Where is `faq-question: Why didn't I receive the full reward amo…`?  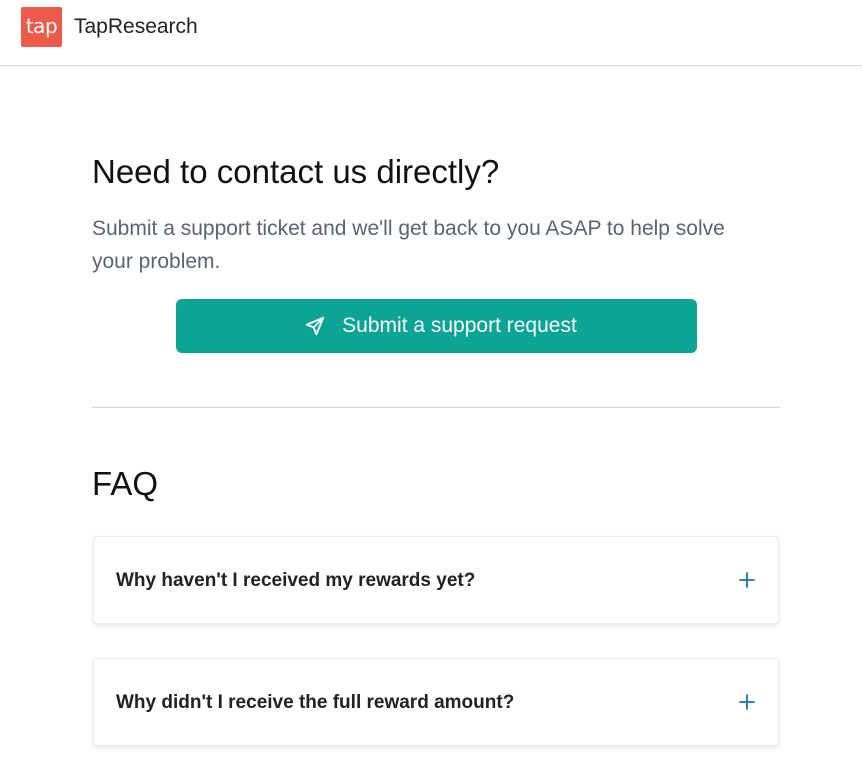 faq-question: Why didn't I receive the full reward amo… is located at coordinates (315, 702).